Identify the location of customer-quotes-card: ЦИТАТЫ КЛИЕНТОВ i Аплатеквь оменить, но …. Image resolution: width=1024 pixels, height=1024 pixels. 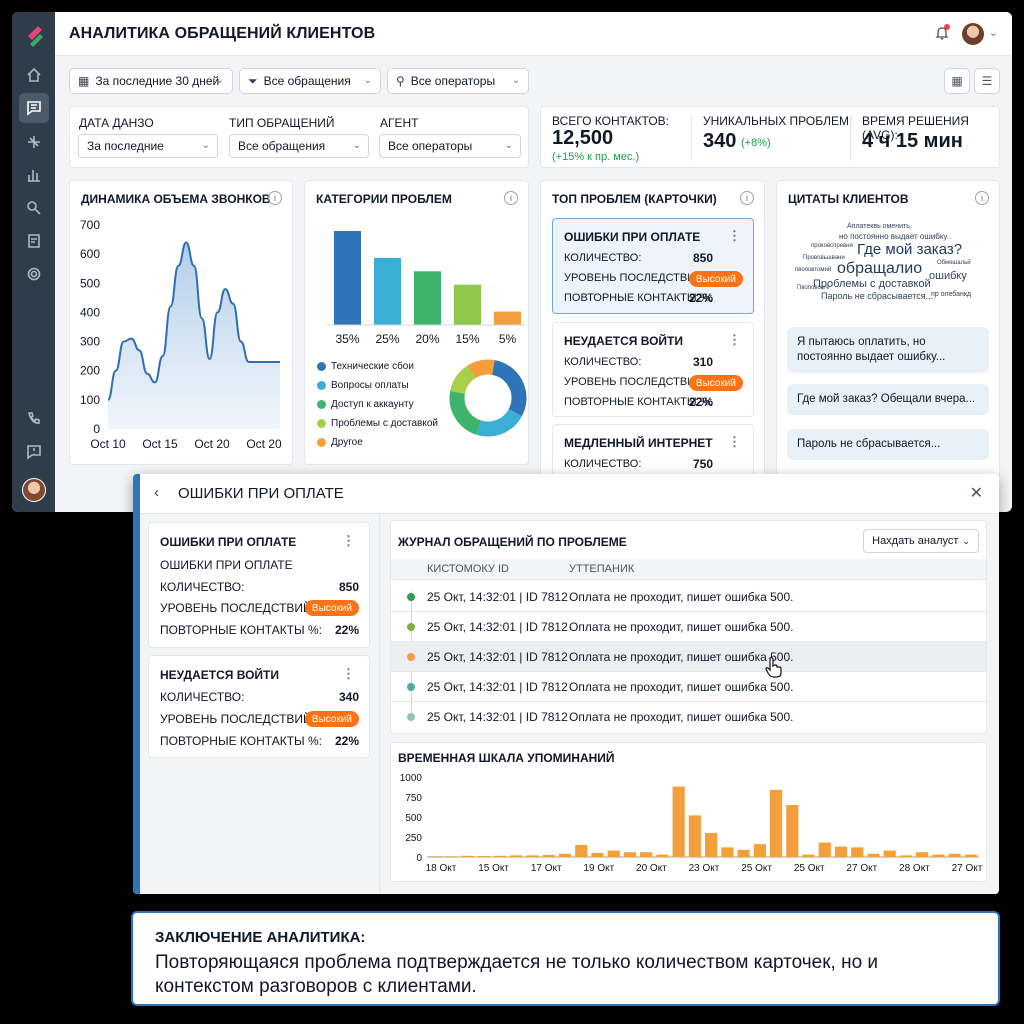
(888, 330).